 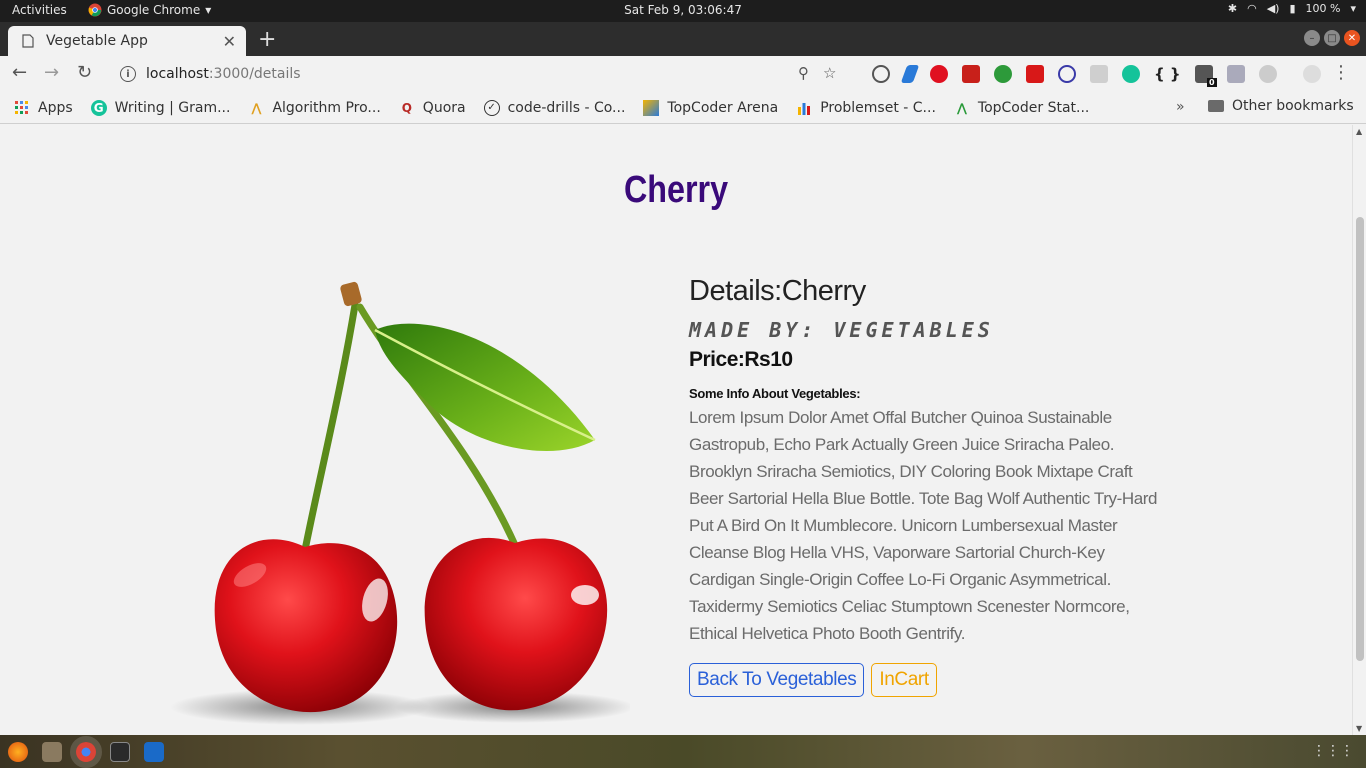 I want to click on tab-vegetable-app: Vegetable App ✕, so click(x=127, y=41).